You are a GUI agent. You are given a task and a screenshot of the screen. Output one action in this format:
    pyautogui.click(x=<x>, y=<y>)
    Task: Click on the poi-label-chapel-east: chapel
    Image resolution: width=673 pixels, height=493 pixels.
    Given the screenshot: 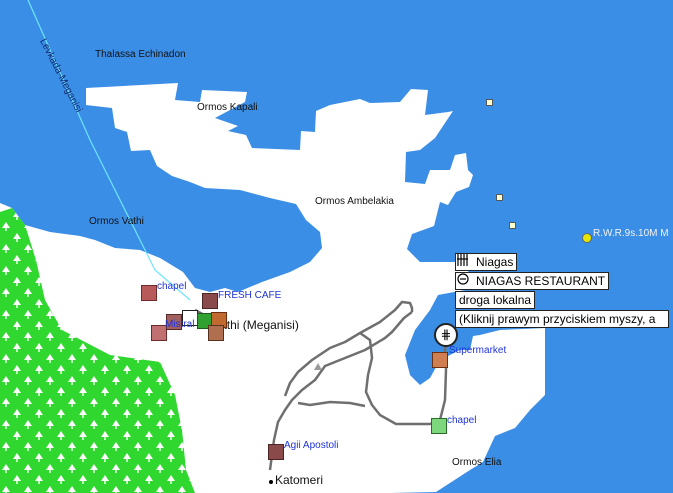 What is the action you would take?
    pyautogui.click(x=461, y=420)
    